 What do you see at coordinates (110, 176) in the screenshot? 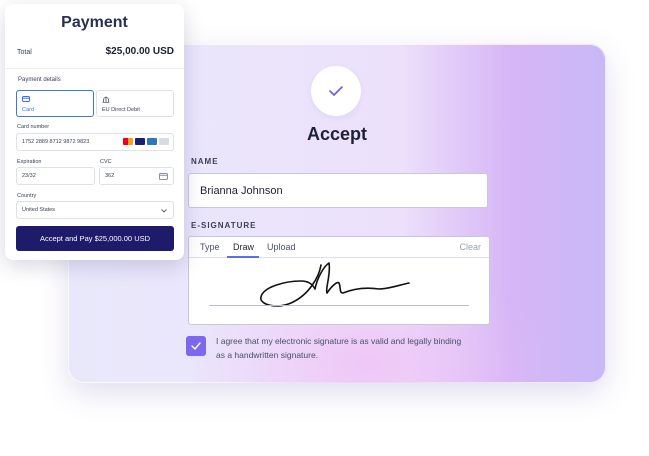
I see `cvc-value: 362` at bounding box center [110, 176].